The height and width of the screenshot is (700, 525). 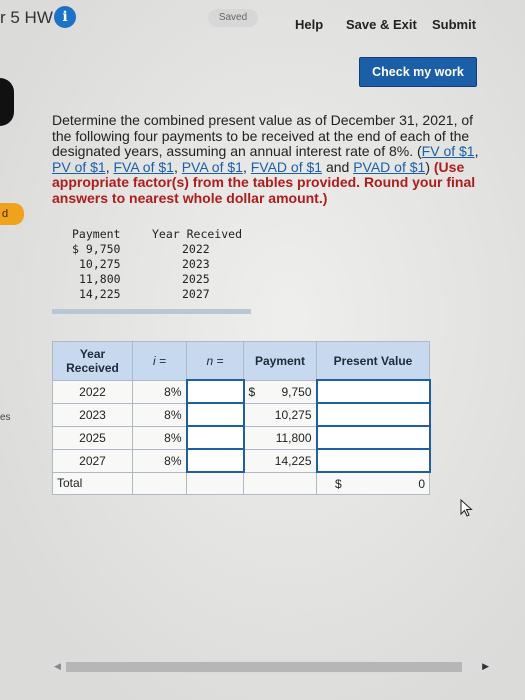 What do you see at coordinates (280, 361) in the screenshot?
I see `header-payment: Payment` at bounding box center [280, 361].